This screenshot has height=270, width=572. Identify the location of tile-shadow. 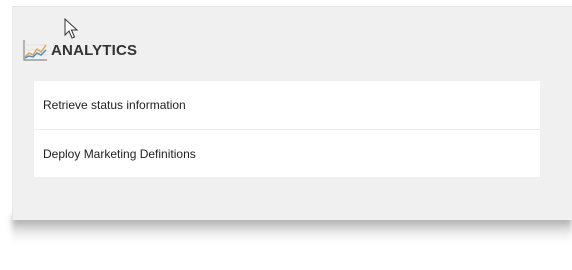
(292, 230).